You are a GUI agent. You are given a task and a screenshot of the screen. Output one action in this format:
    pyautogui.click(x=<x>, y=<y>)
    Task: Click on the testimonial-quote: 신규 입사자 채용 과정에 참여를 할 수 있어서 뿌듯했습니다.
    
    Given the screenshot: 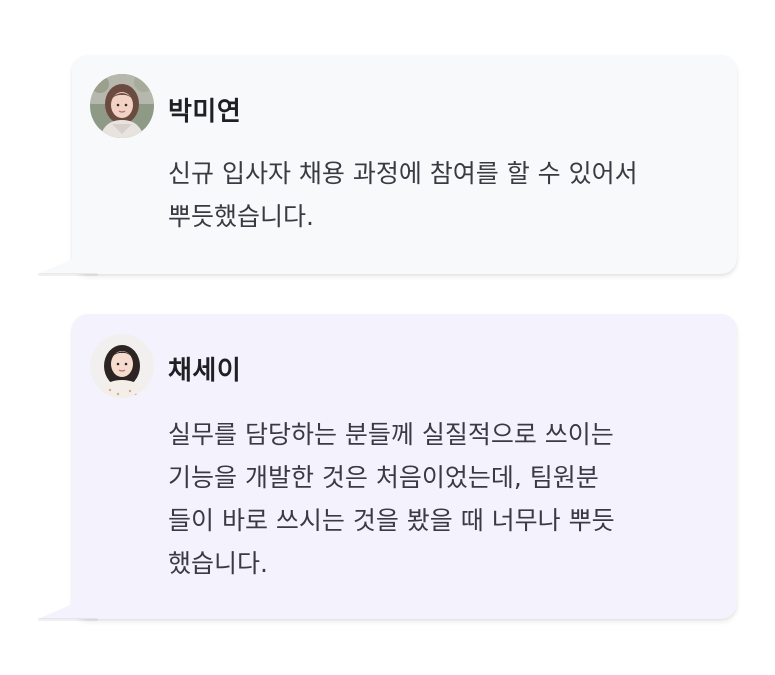 What is the action you would take?
    pyautogui.click(x=440, y=195)
    